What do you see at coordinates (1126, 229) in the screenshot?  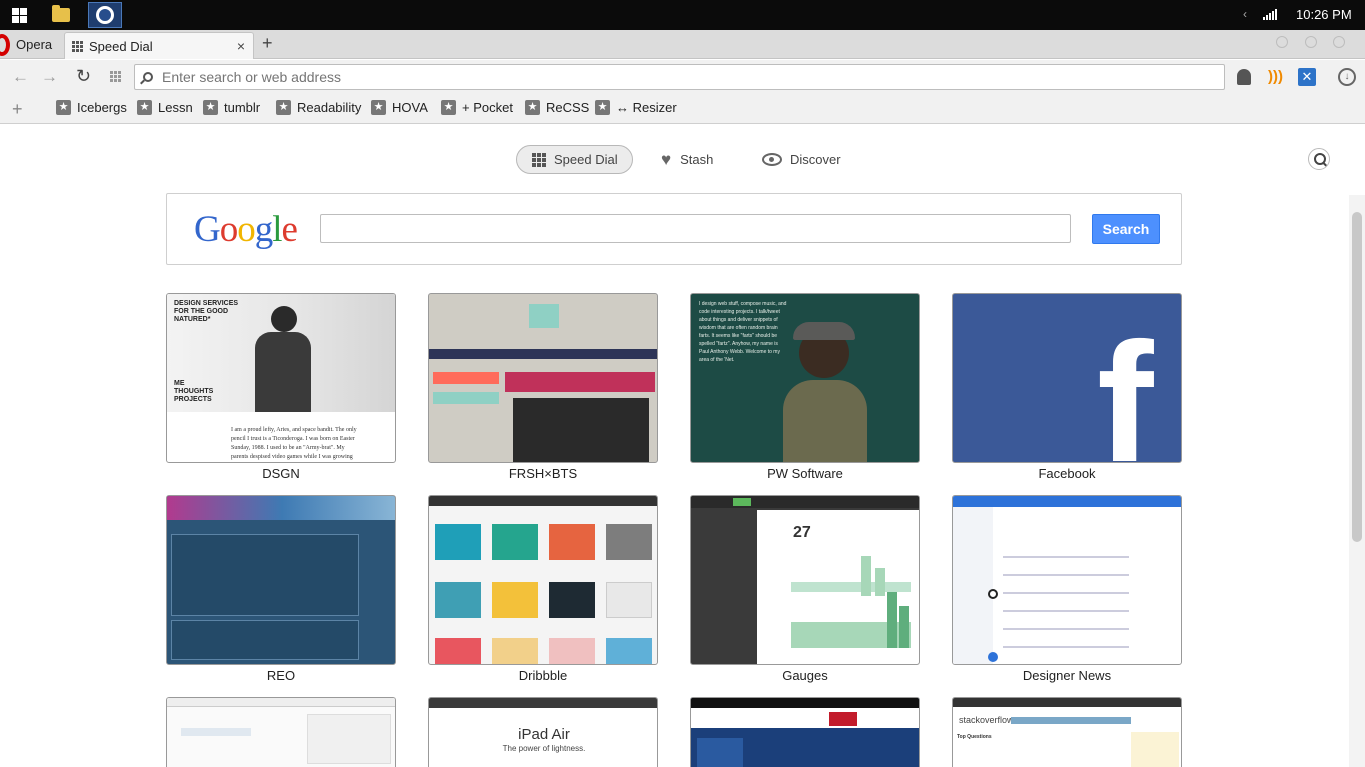 I see `google-search-button: Search` at bounding box center [1126, 229].